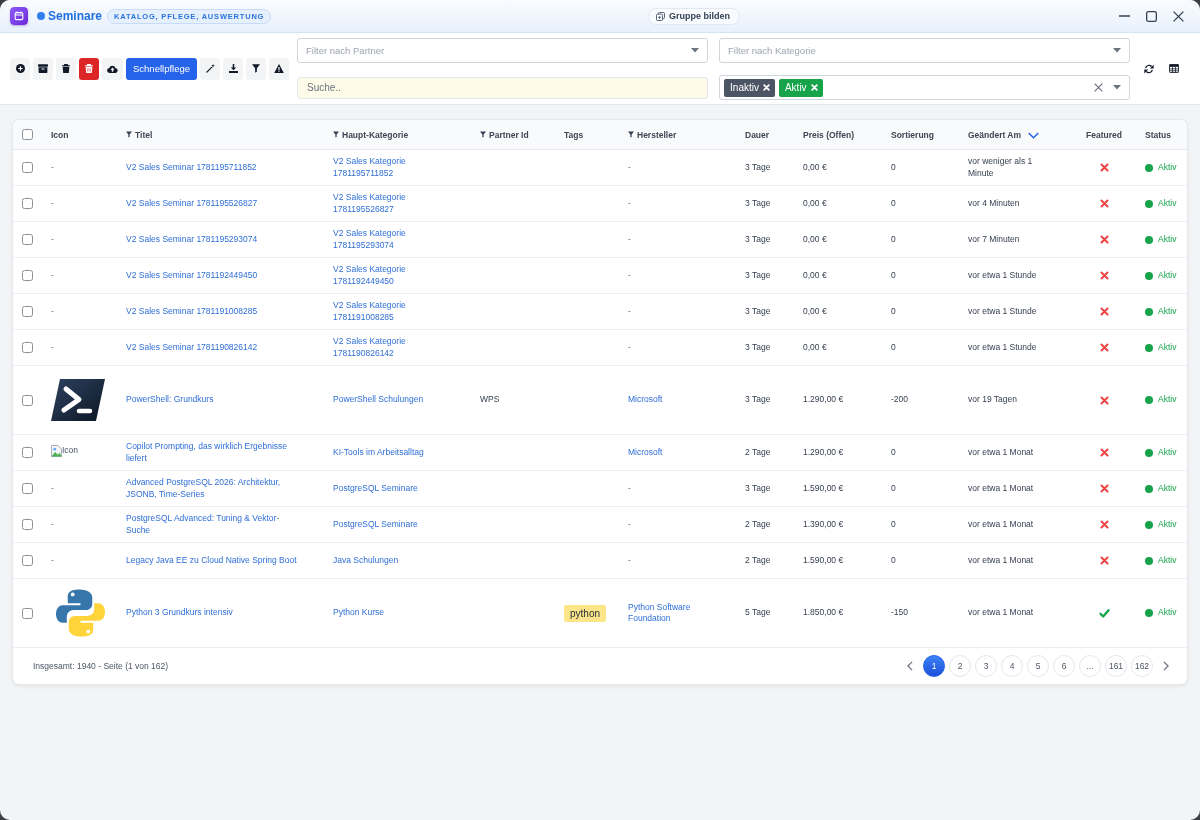  Describe the element at coordinates (20, 68) in the screenshot. I see `add-button` at that location.